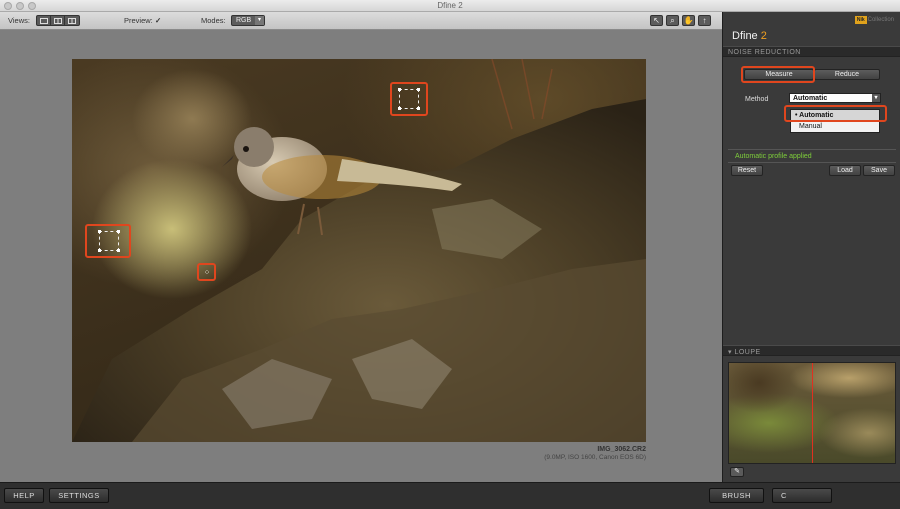 The height and width of the screenshot is (509, 900). What do you see at coordinates (79, 495) in the screenshot?
I see `settings-button: SETTINGS` at bounding box center [79, 495].